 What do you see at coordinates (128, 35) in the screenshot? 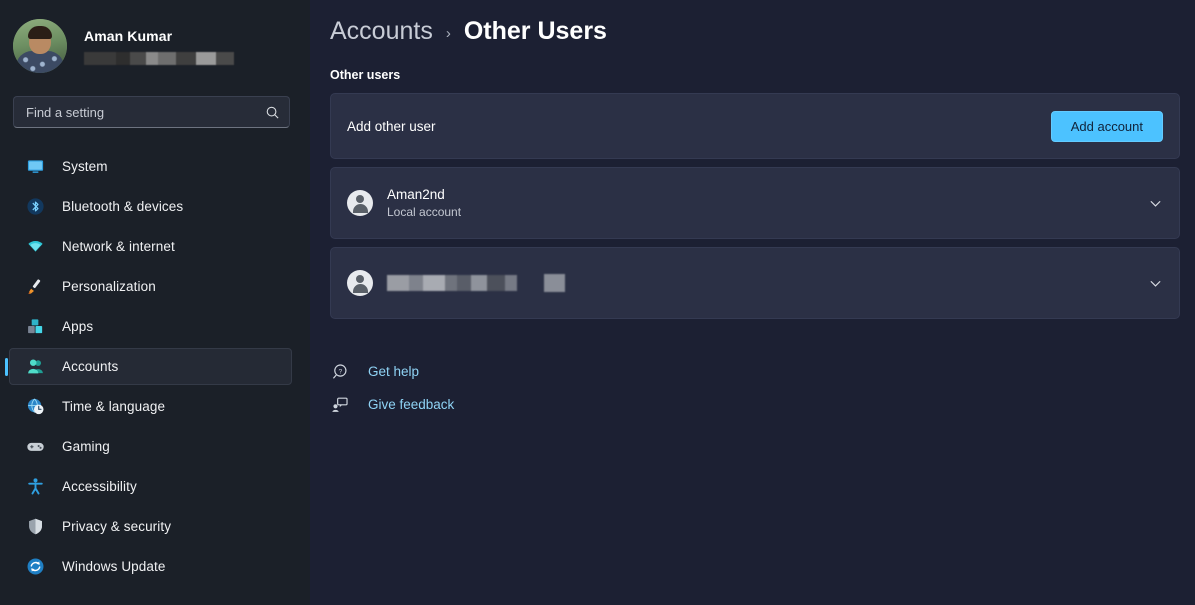
I see `profile-name: Aman Kumar` at bounding box center [128, 35].